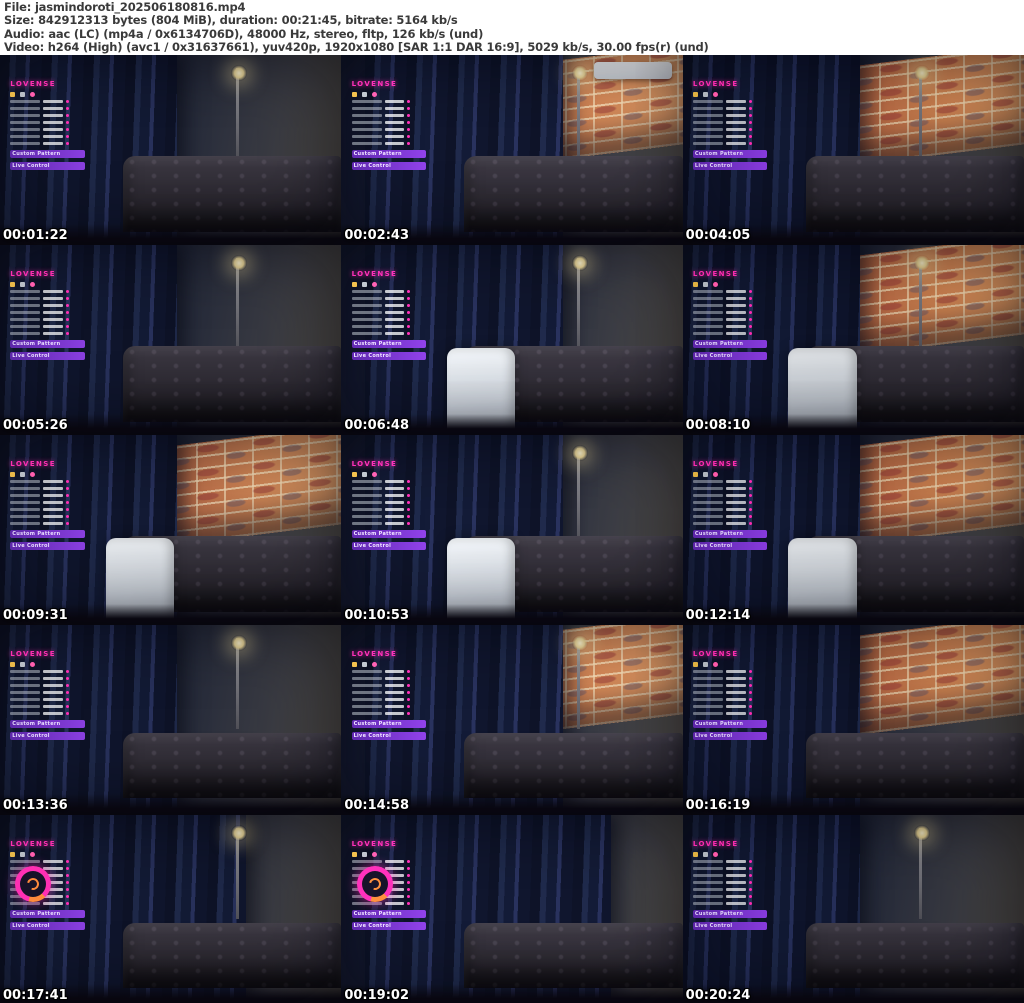  What do you see at coordinates (376, 615) in the screenshot?
I see `timestamp-badge: 00:10:53` at bounding box center [376, 615].